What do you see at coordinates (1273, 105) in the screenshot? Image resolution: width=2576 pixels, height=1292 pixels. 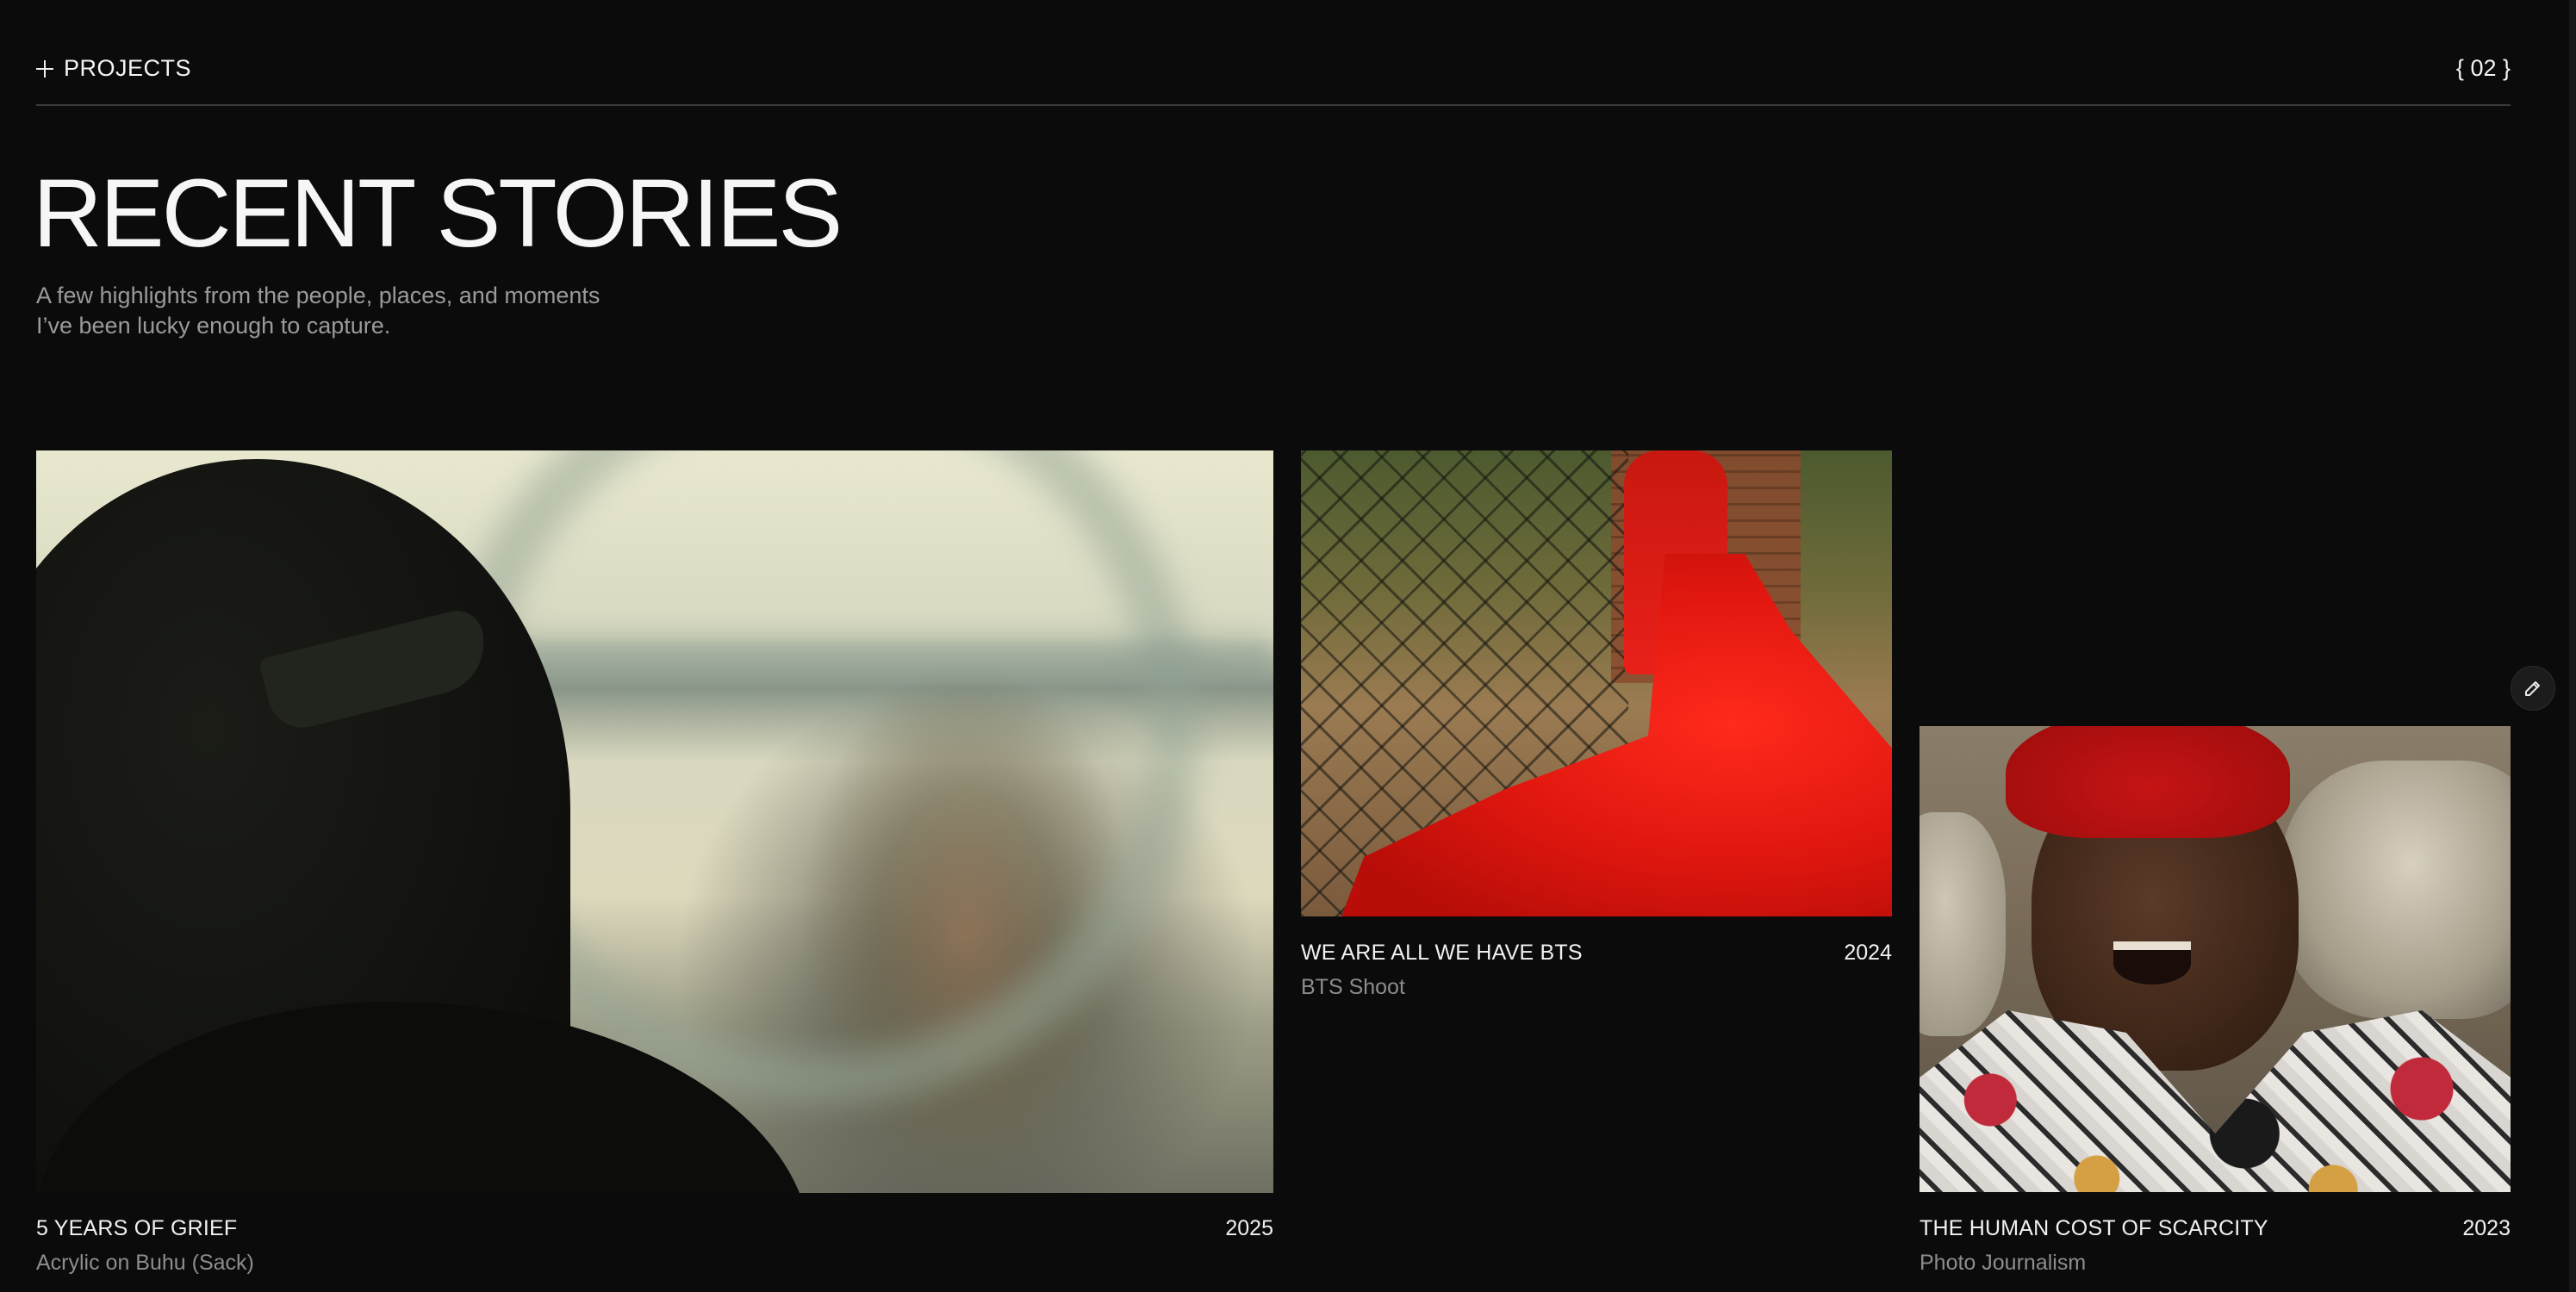 I see `divider` at bounding box center [1273, 105].